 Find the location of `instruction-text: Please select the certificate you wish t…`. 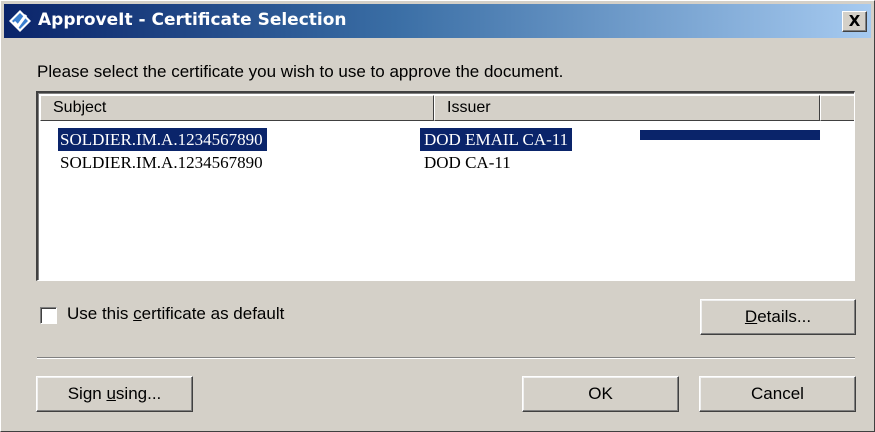

instruction-text: Please select the certificate you wish t… is located at coordinates (300, 71).